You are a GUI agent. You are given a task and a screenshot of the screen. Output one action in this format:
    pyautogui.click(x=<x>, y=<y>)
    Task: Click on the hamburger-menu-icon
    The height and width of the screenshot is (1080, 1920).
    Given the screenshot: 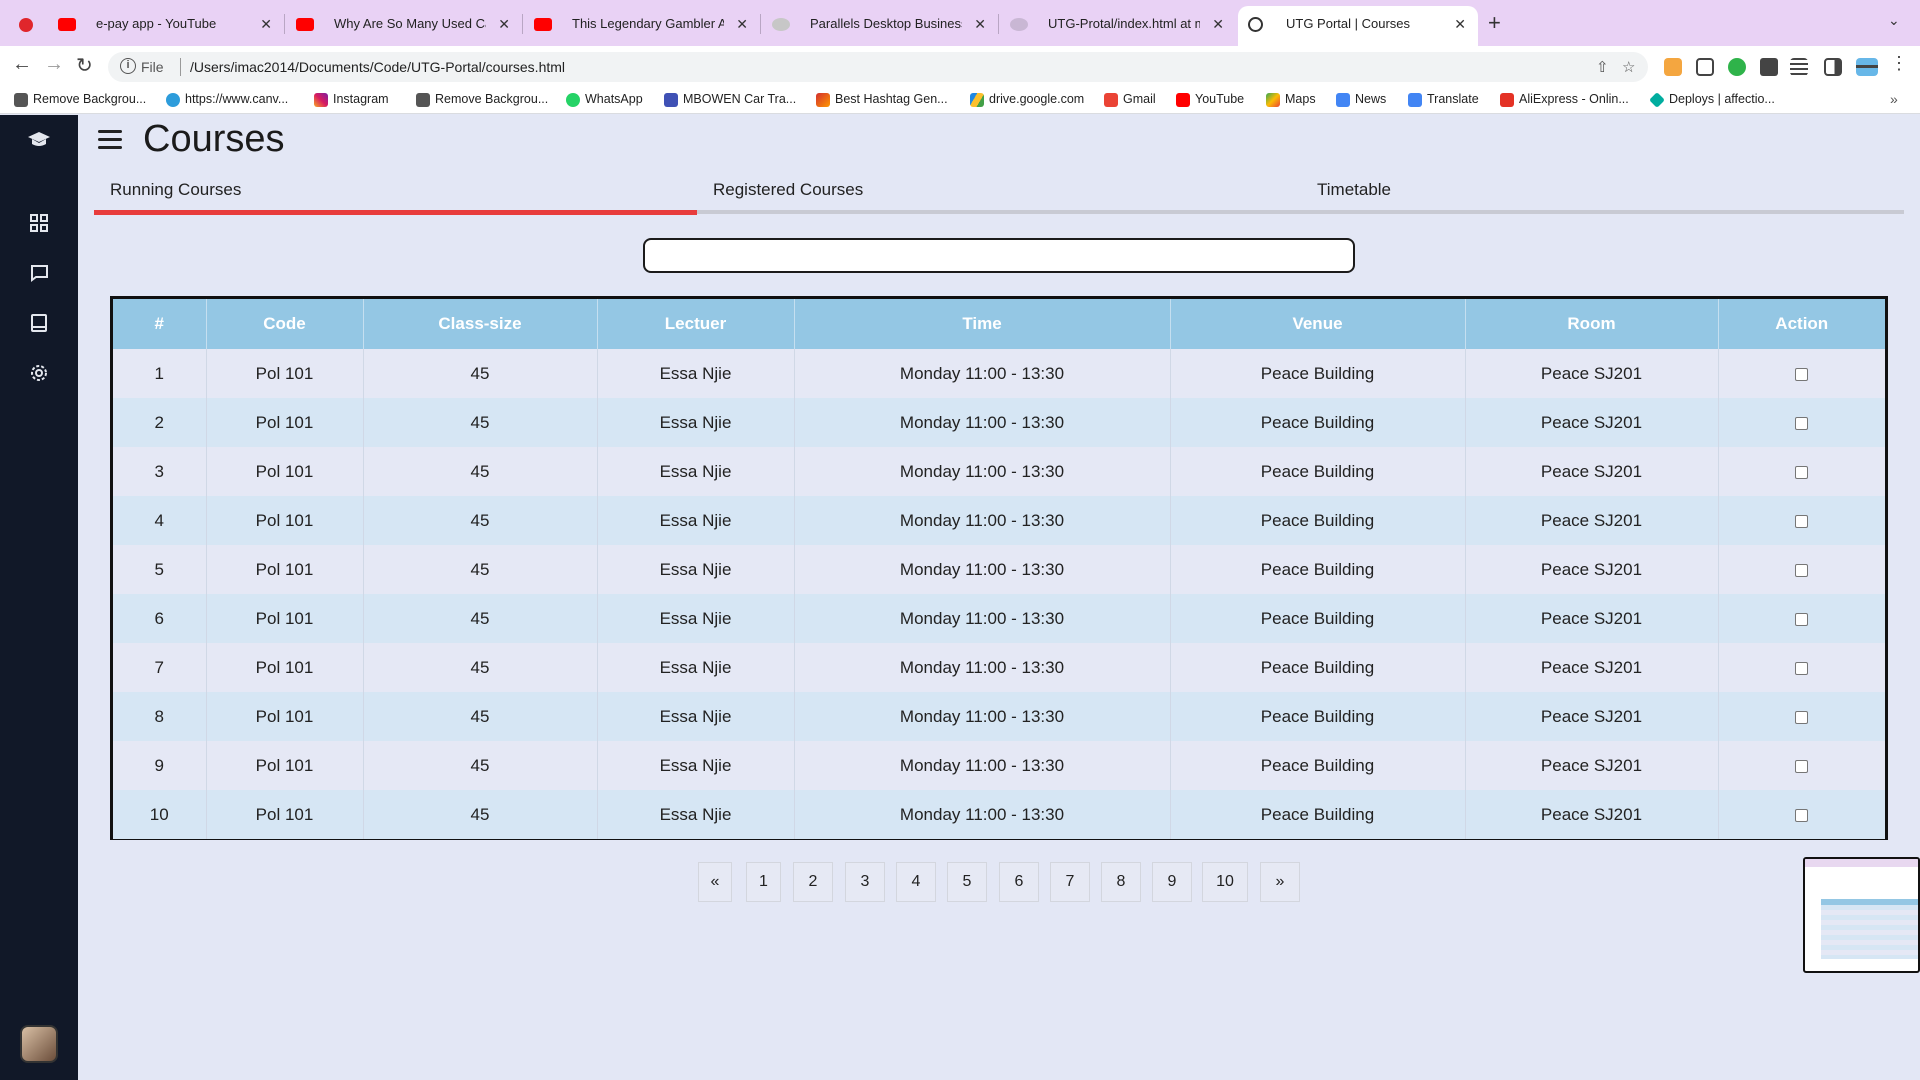 What is the action you would take?
    pyautogui.click(x=110, y=139)
    